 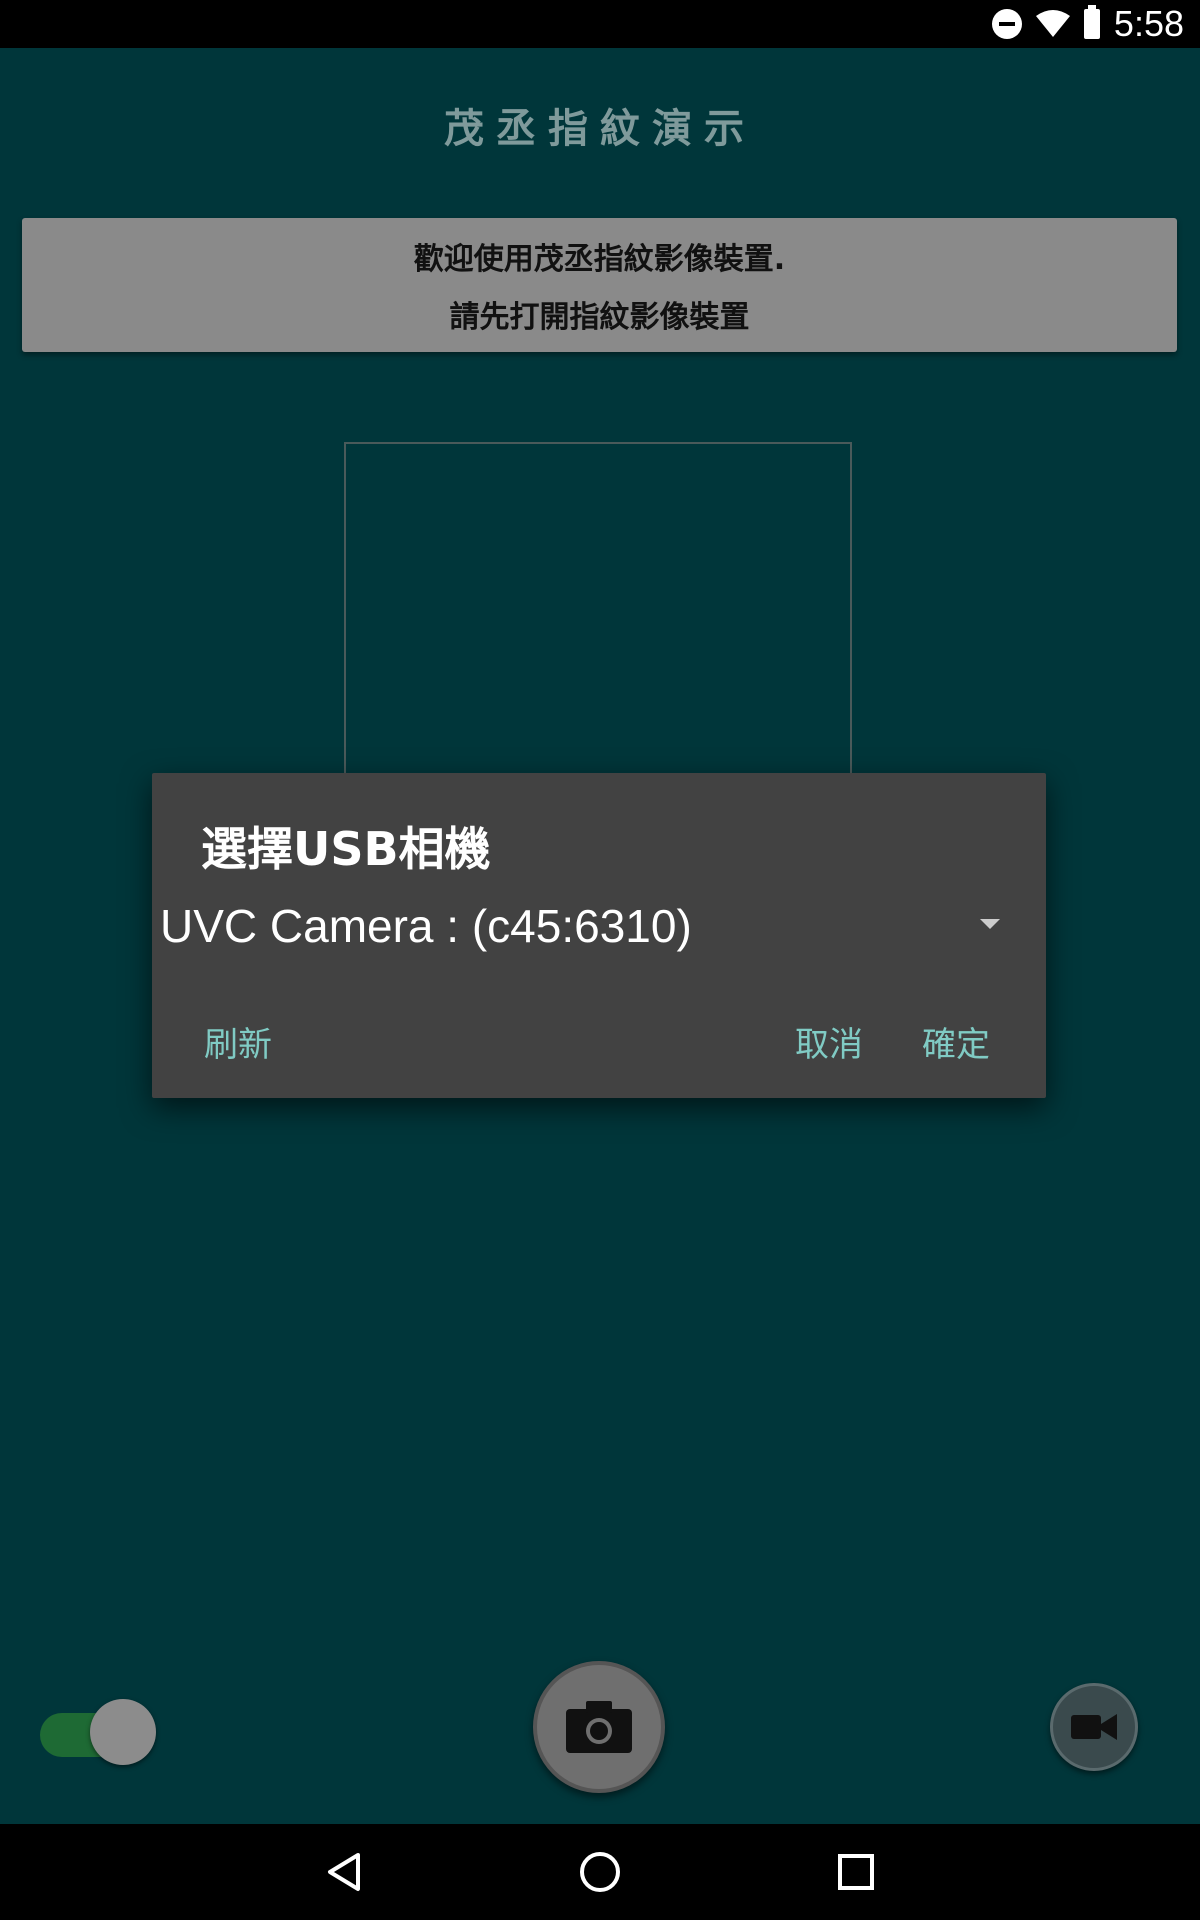 I want to click on home-button, so click(x=600, y=1872).